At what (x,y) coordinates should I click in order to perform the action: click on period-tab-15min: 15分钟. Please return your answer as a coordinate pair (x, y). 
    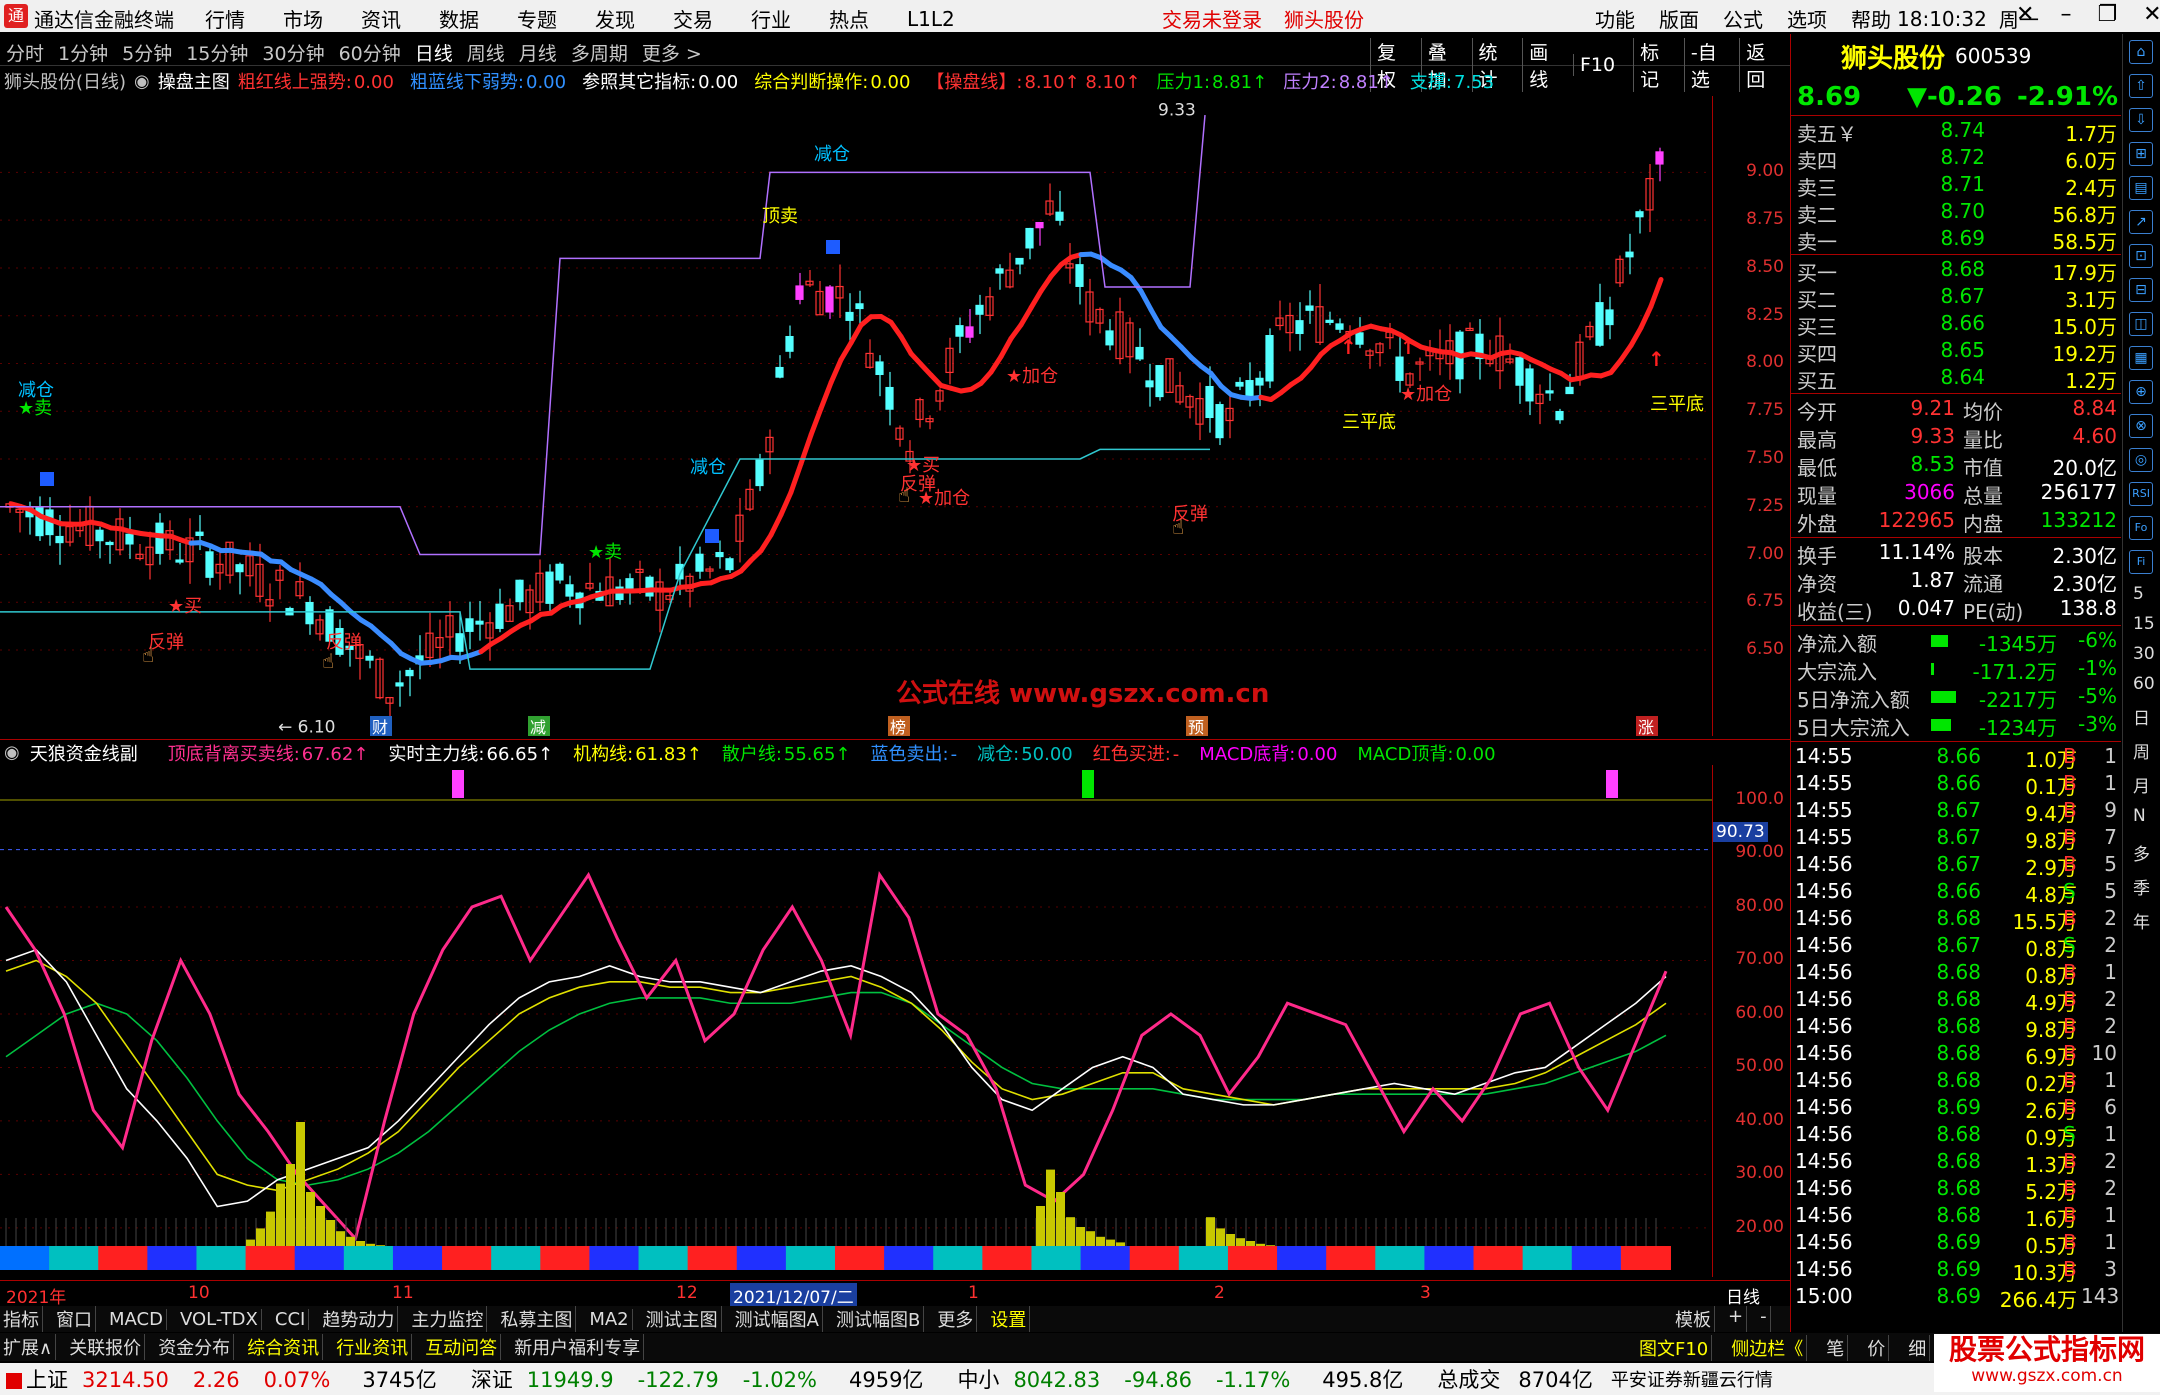
    Looking at the image, I should click on (217, 52).